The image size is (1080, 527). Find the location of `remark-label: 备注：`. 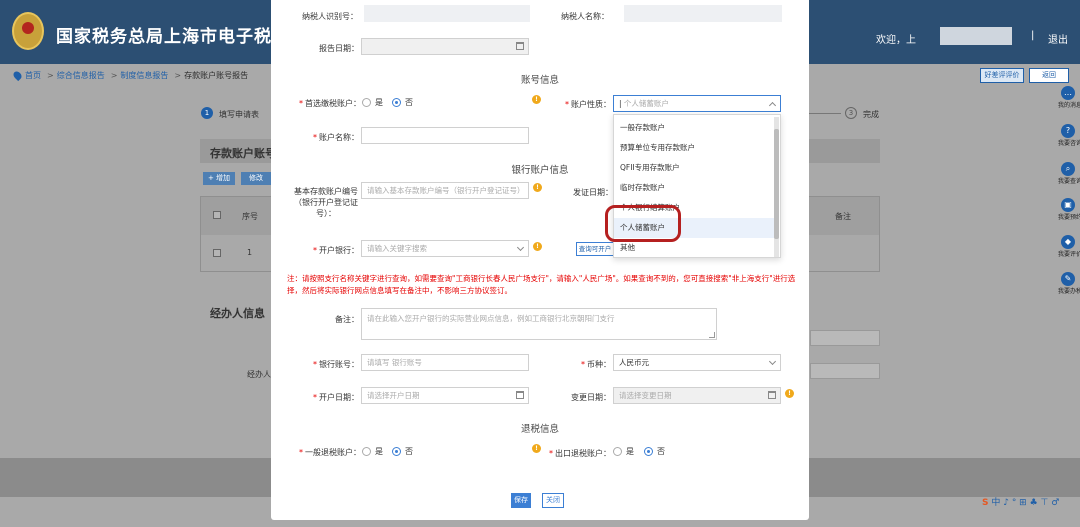

remark-label: 备注： is located at coordinates (347, 319).